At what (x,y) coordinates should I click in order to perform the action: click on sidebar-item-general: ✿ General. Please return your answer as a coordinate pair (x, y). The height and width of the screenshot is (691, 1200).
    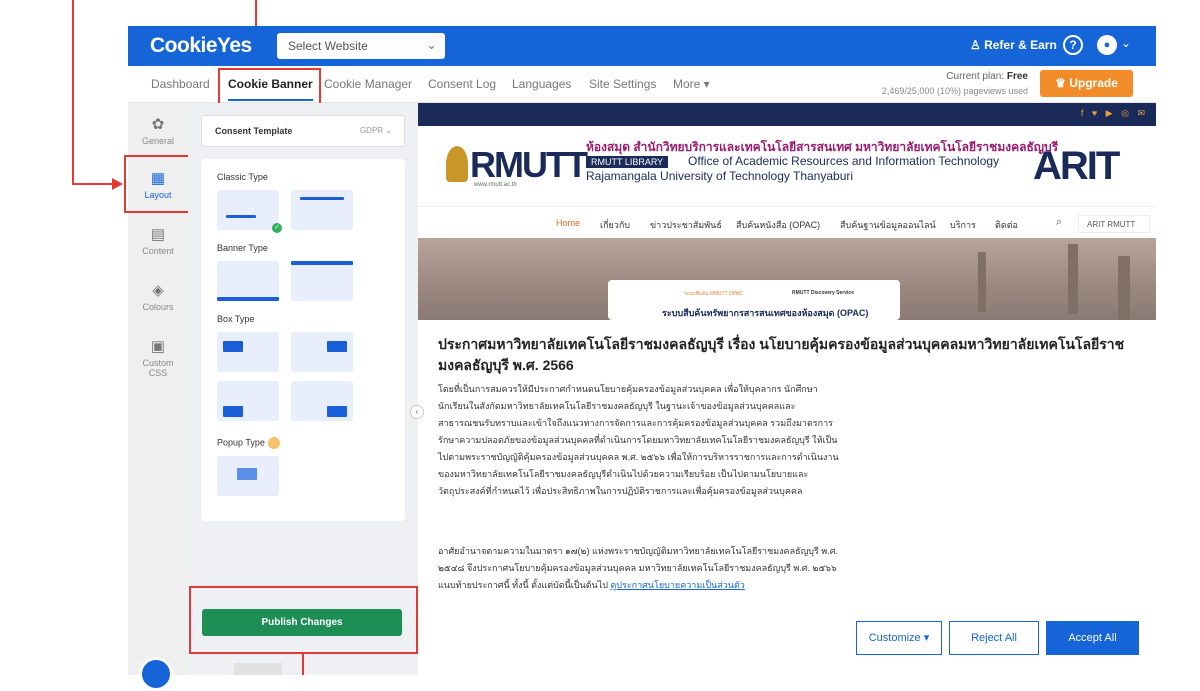
    Looking at the image, I should click on (158, 130).